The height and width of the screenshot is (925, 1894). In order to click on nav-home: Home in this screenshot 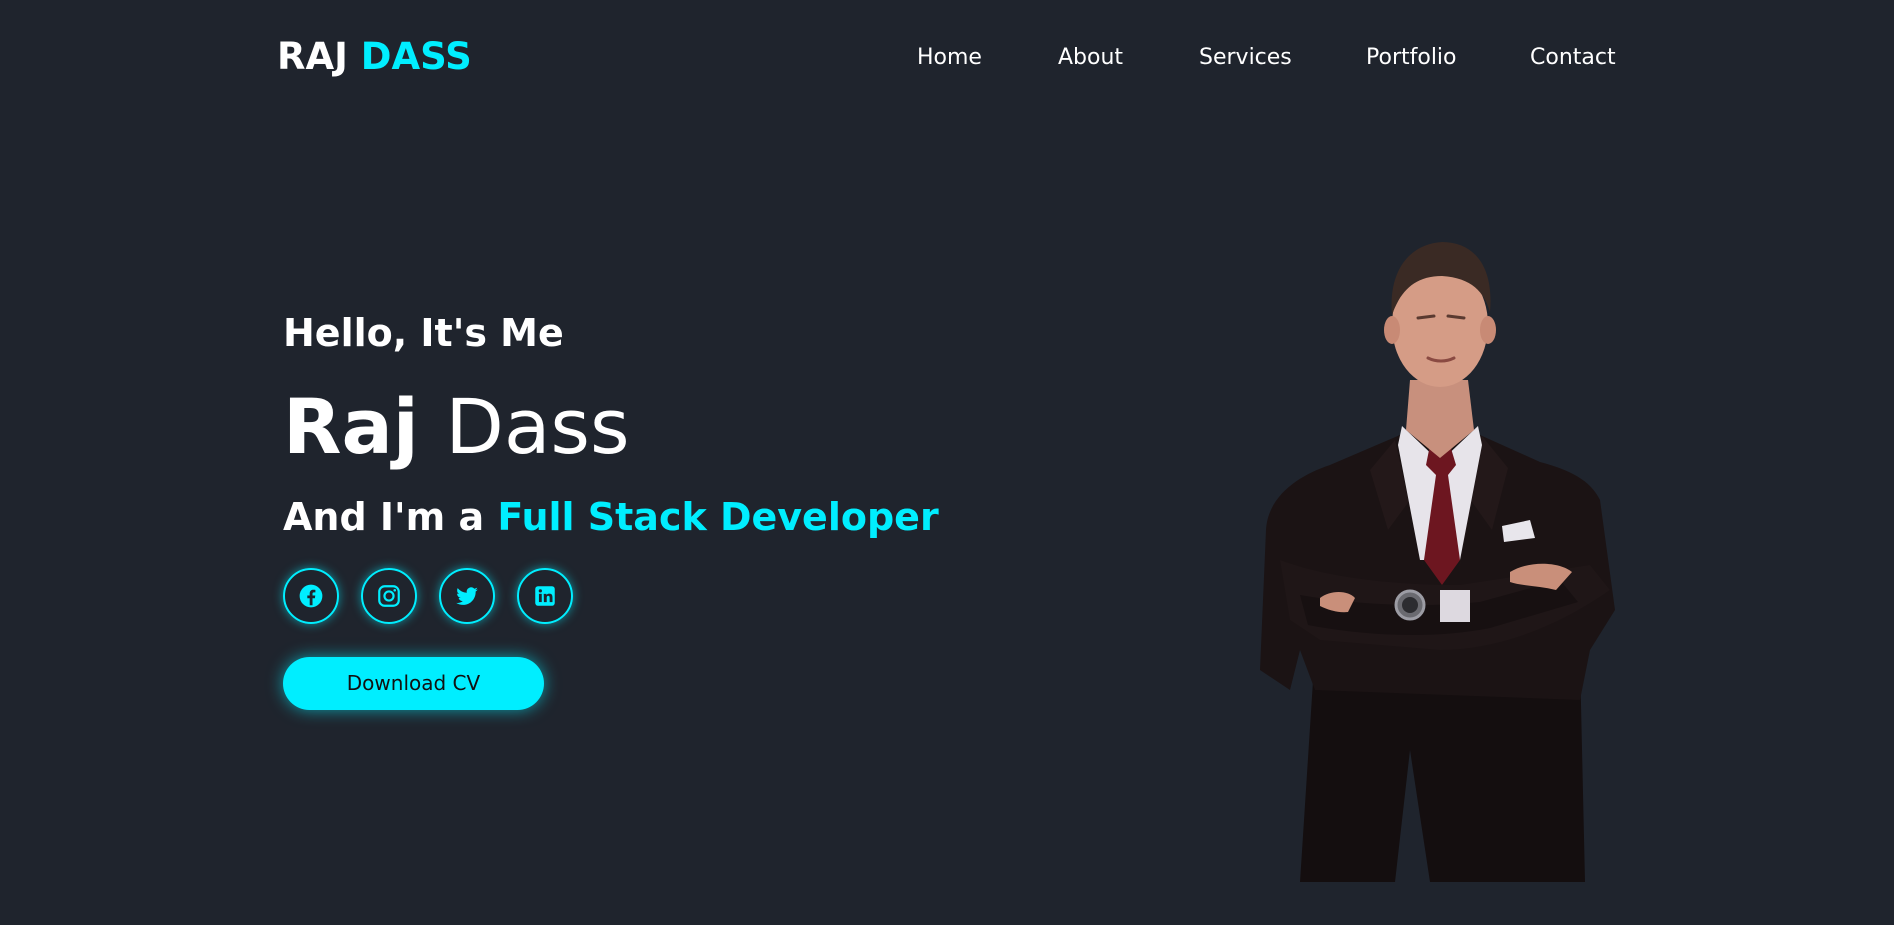, I will do `click(949, 58)`.